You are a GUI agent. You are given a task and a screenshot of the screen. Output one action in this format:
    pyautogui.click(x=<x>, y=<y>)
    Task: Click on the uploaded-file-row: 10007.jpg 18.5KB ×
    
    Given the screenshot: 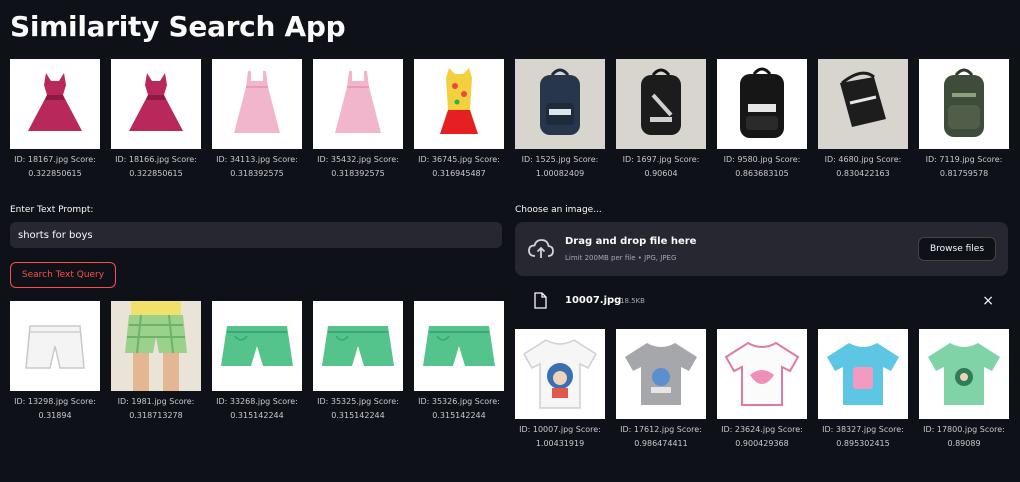 What is the action you would take?
    pyautogui.click(x=764, y=301)
    